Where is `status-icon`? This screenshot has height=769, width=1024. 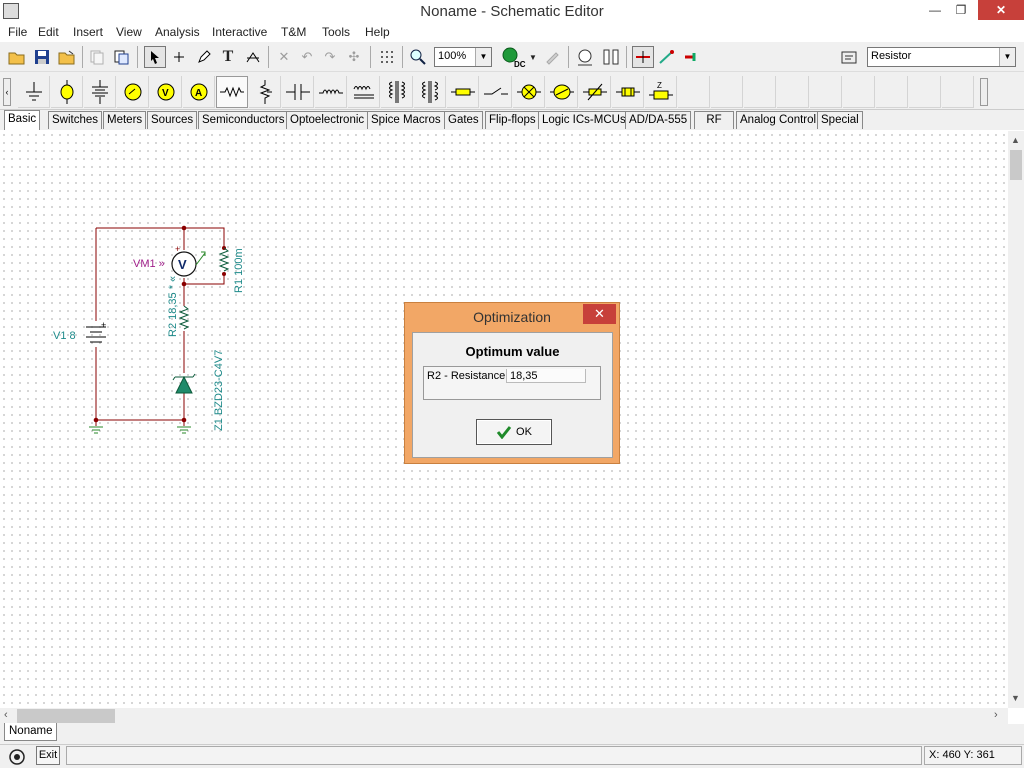
status-icon is located at coordinates (17, 757).